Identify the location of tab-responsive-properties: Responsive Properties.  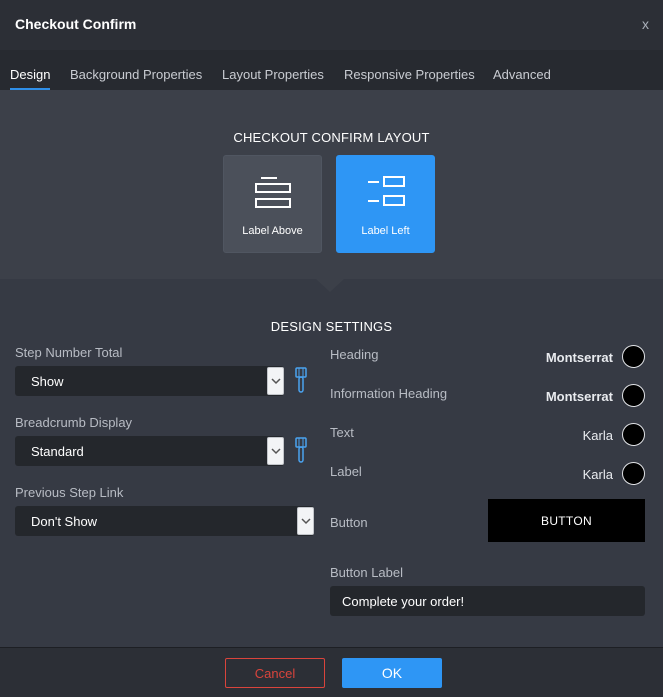
(409, 74).